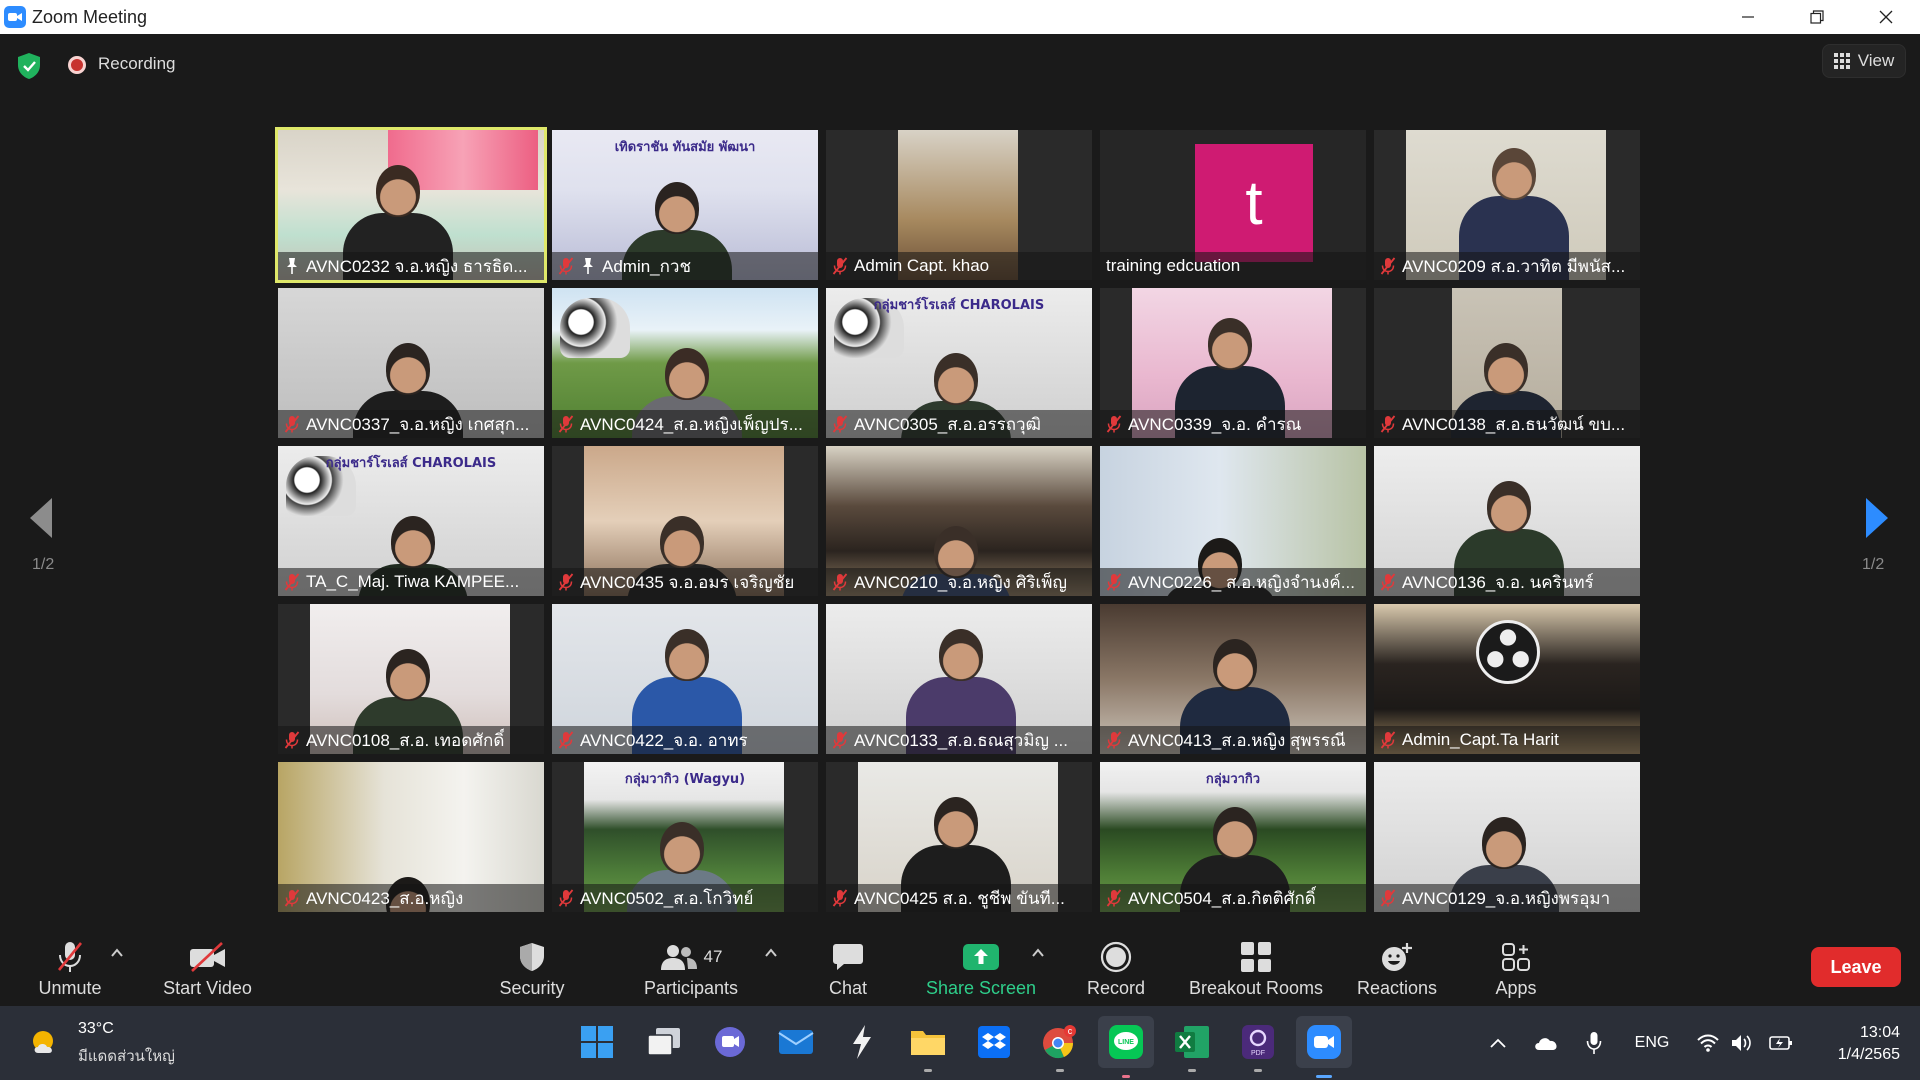 This screenshot has width=1920, height=1080. I want to click on audio-options-chevron-icon, so click(117, 953).